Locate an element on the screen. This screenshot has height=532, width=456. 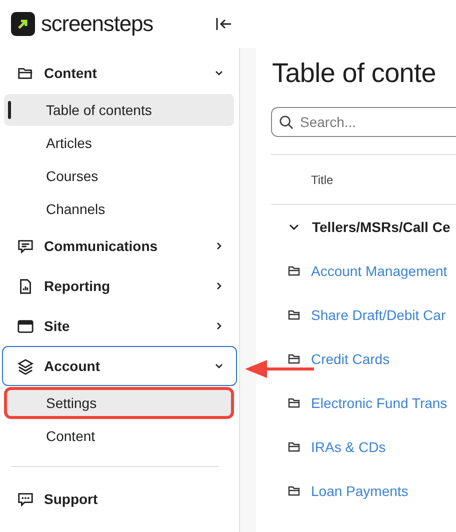
browser-window-icon is located at coordinates (25, 326).